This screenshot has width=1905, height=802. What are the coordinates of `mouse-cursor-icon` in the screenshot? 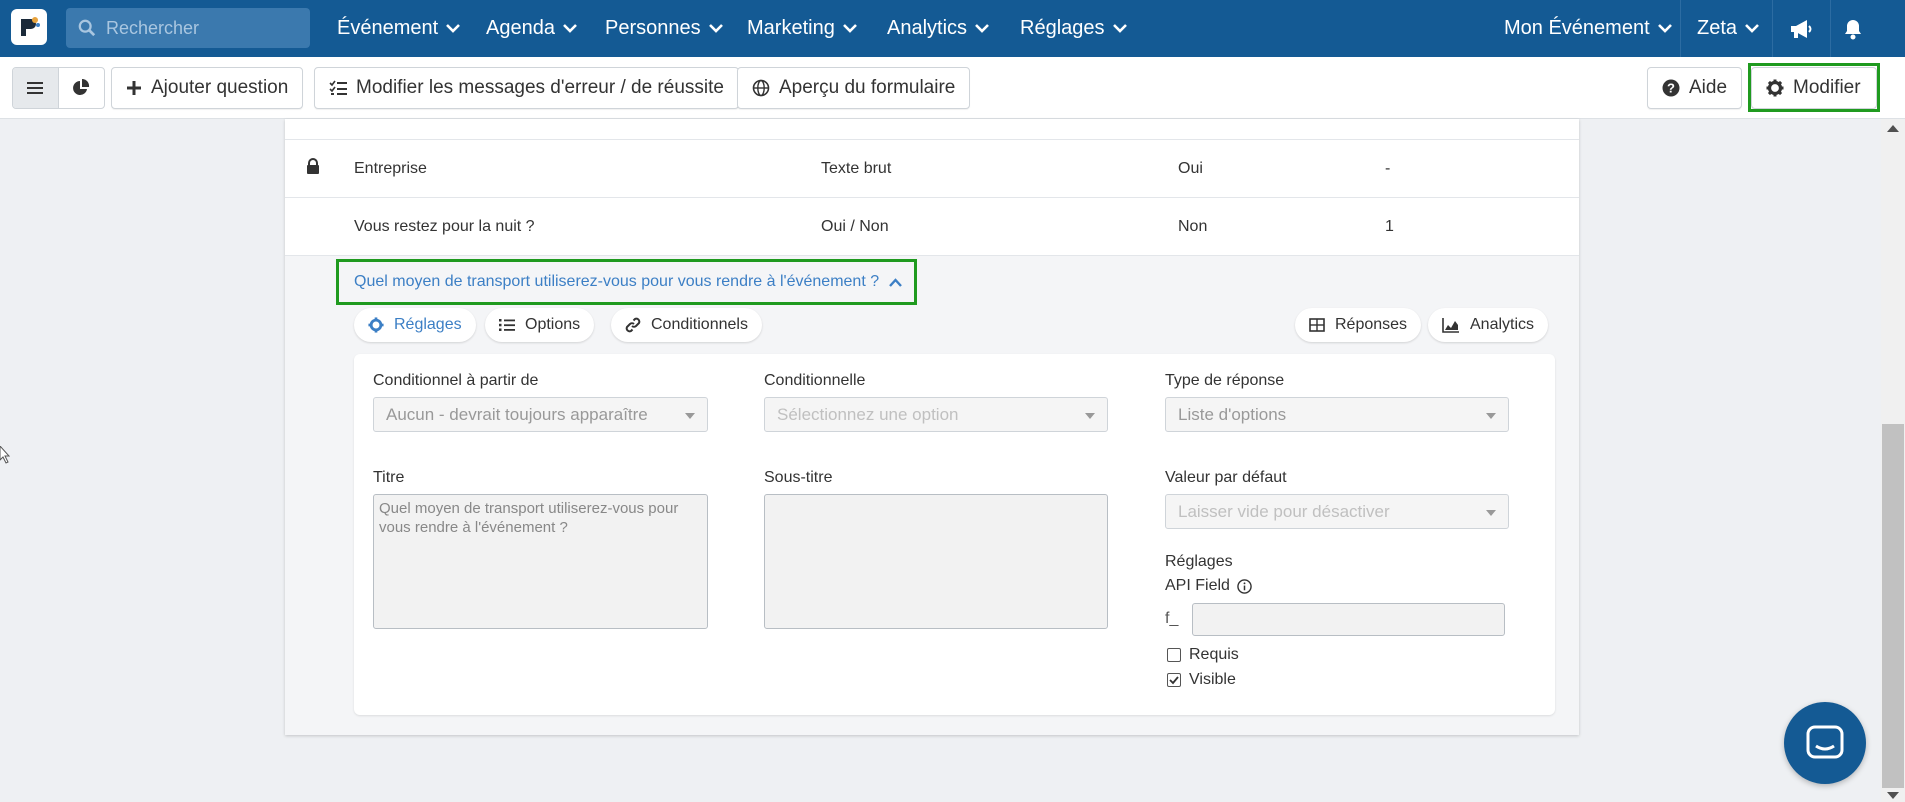 It's located at (5, 455).